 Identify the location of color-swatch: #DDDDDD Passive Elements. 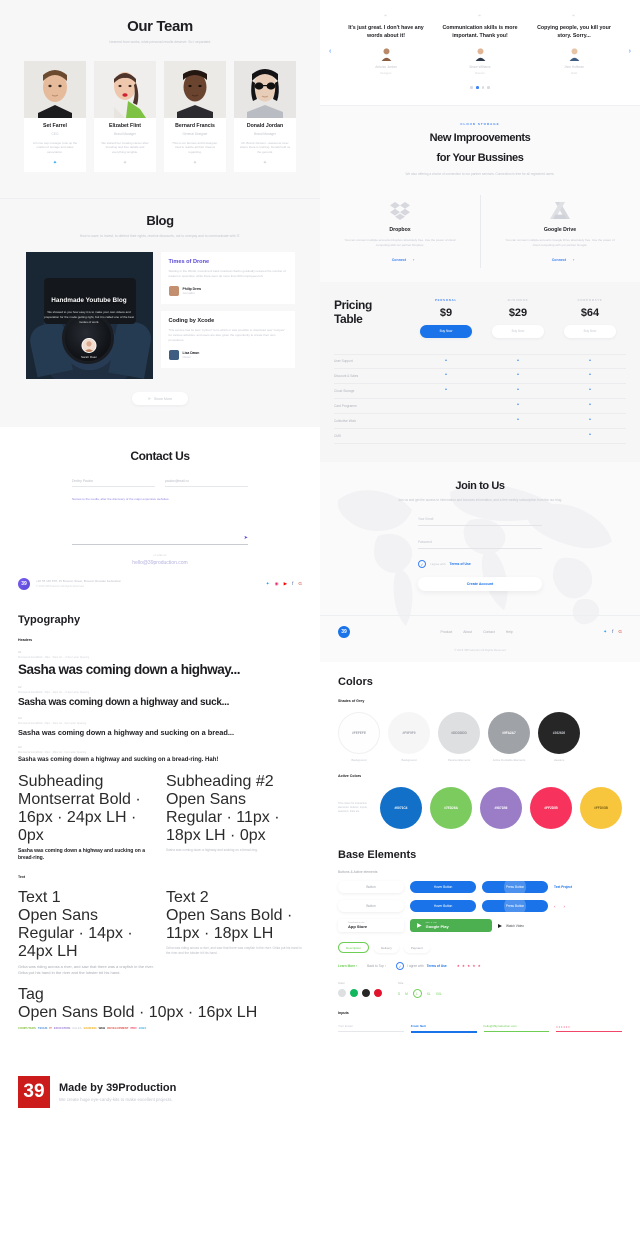
(459, 737).